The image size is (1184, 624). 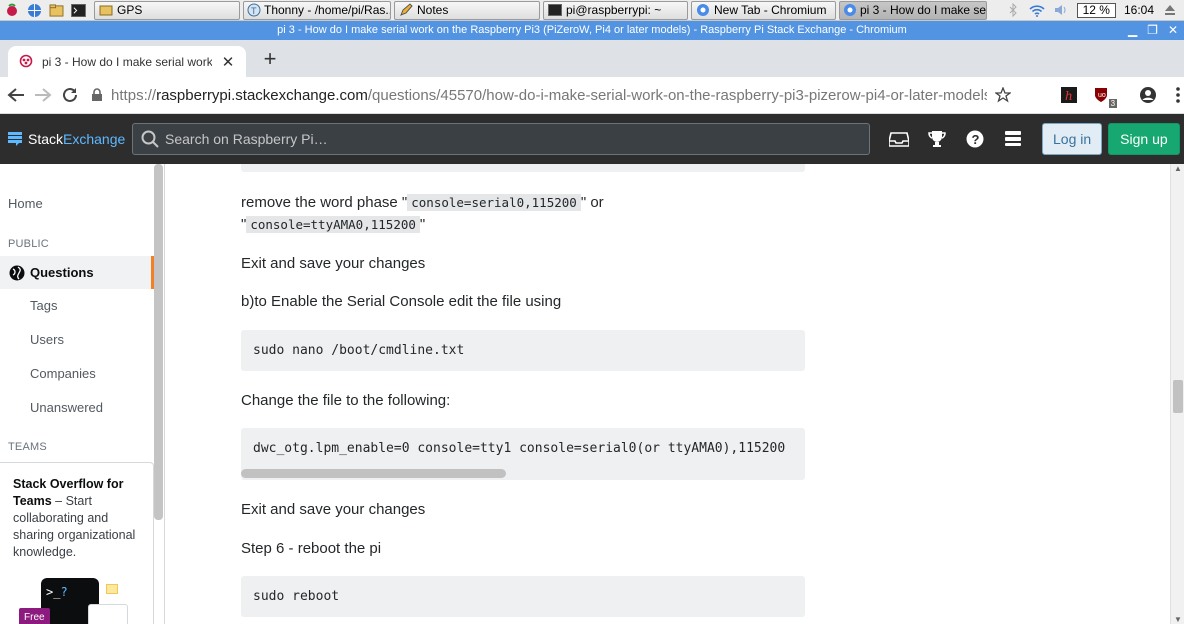 I want to click on taskbar-task-notes: Notes, so click(x=467, y=10).